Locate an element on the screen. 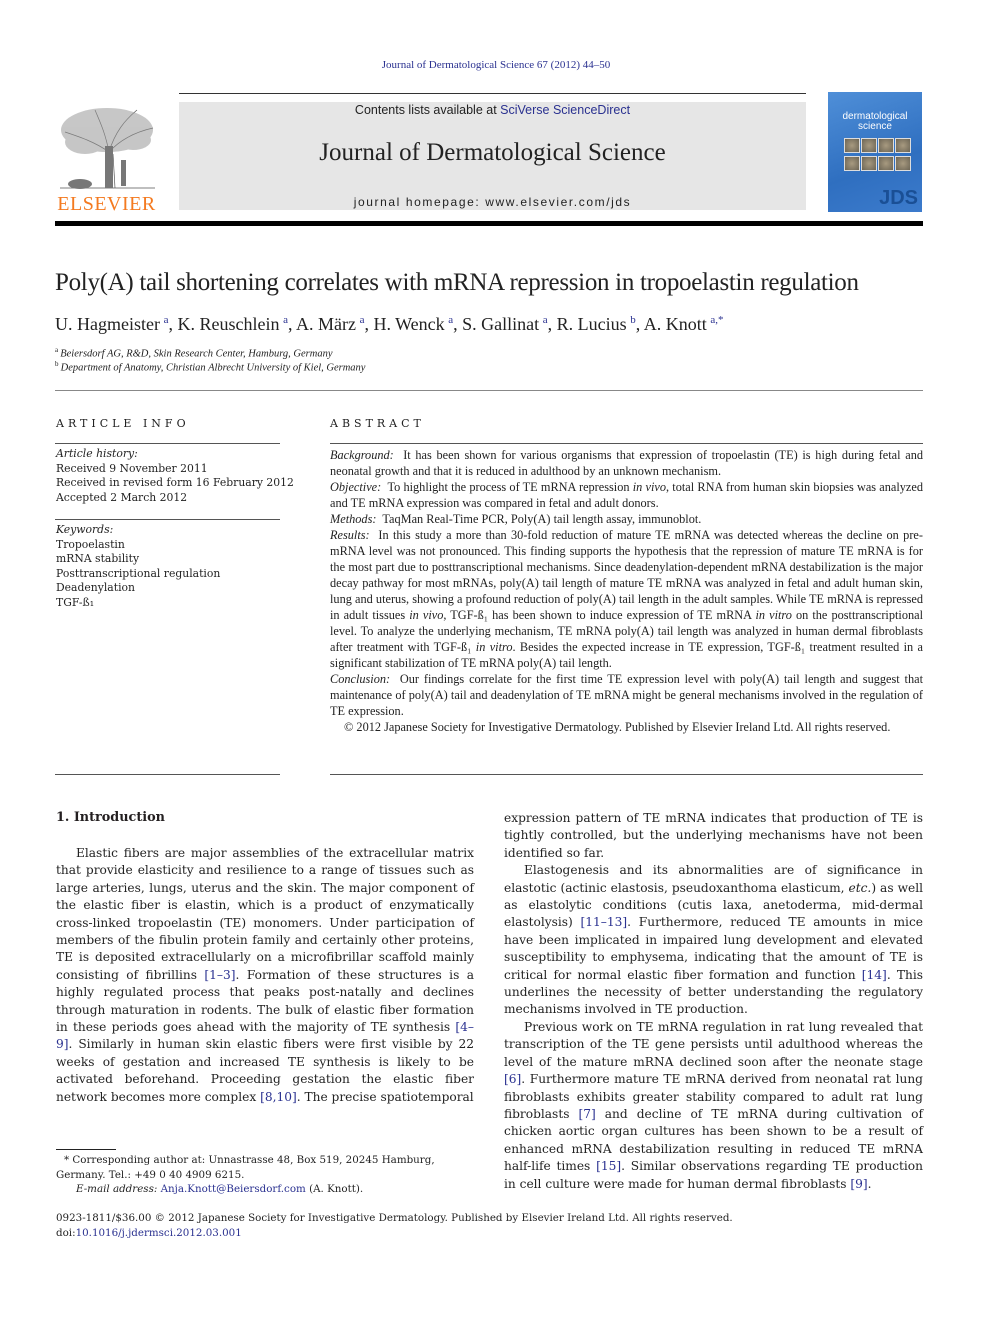 Image resolution: width=992 pixels, height=1323 pixels. author: A. Knott a,* is located at coordinates (684, 324).